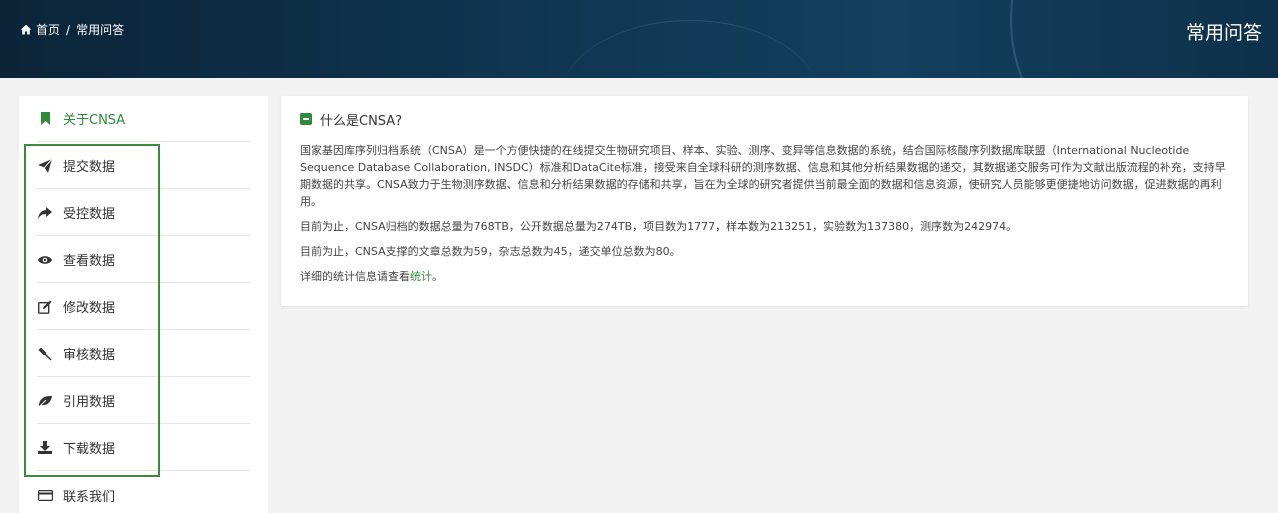 This screenshot has height=513, width=1278. I want to click on panel-title: 什么是CNSA?, so click(361, 121).